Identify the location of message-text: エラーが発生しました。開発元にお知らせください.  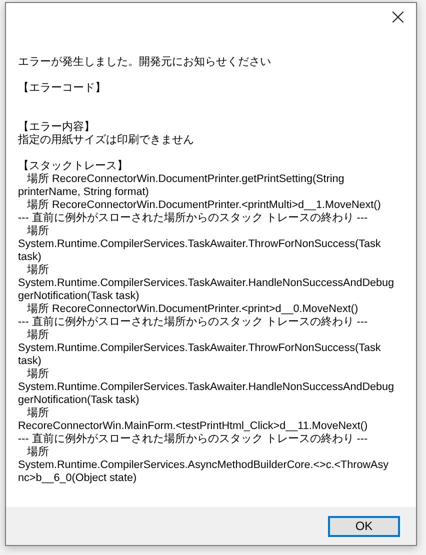
(144, 62).